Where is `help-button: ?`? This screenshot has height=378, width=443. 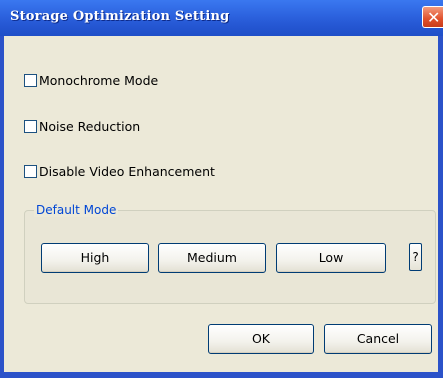
help-button: ? is located at coordinates (415, 257).